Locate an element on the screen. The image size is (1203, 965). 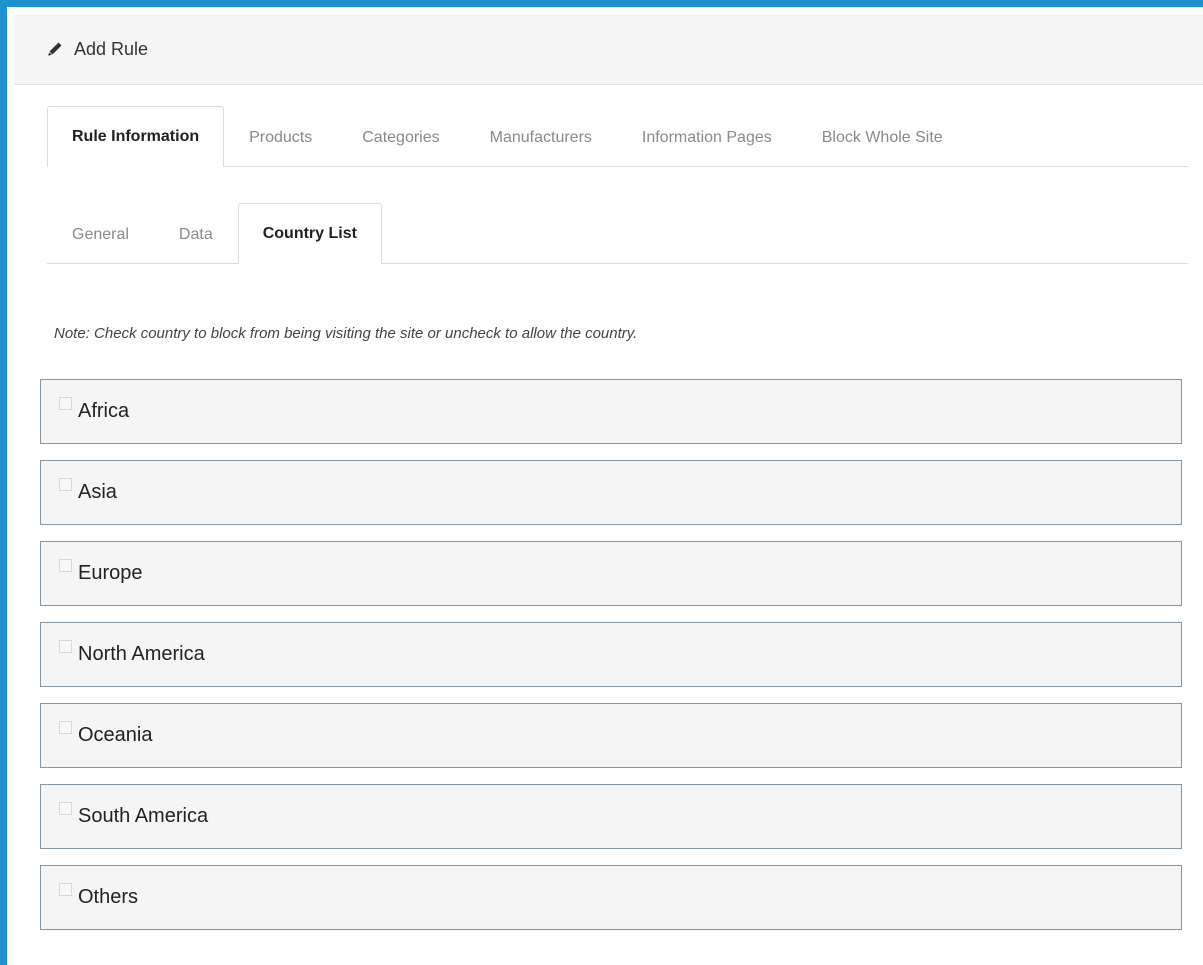
region-label: Asia is located at coordinates (97, 492).